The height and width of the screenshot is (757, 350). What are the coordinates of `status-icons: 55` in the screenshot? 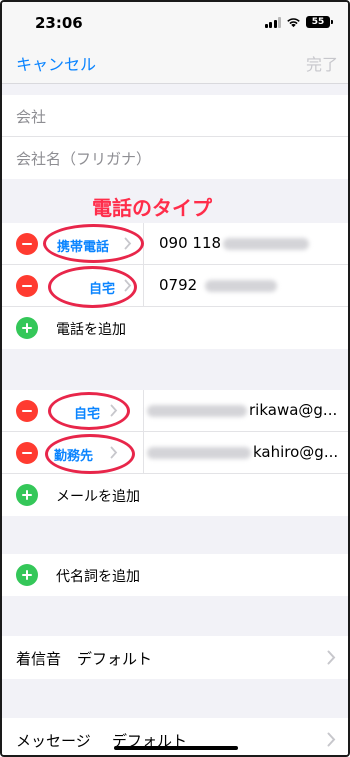 It's located at (298, 22).